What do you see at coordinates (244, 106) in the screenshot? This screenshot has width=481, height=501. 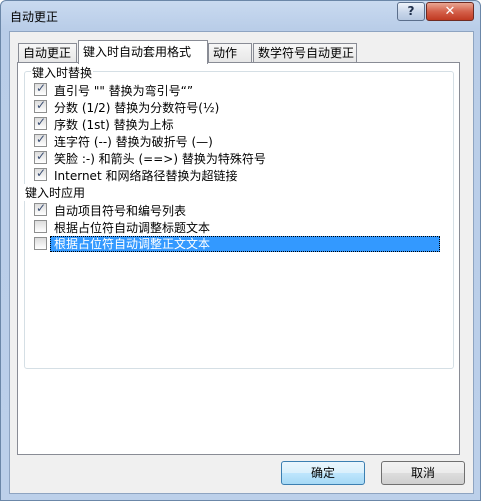 I see `option-fractions: 分数 (1/2) 替换为分数符号(½)` at bounding box center [244, 106].